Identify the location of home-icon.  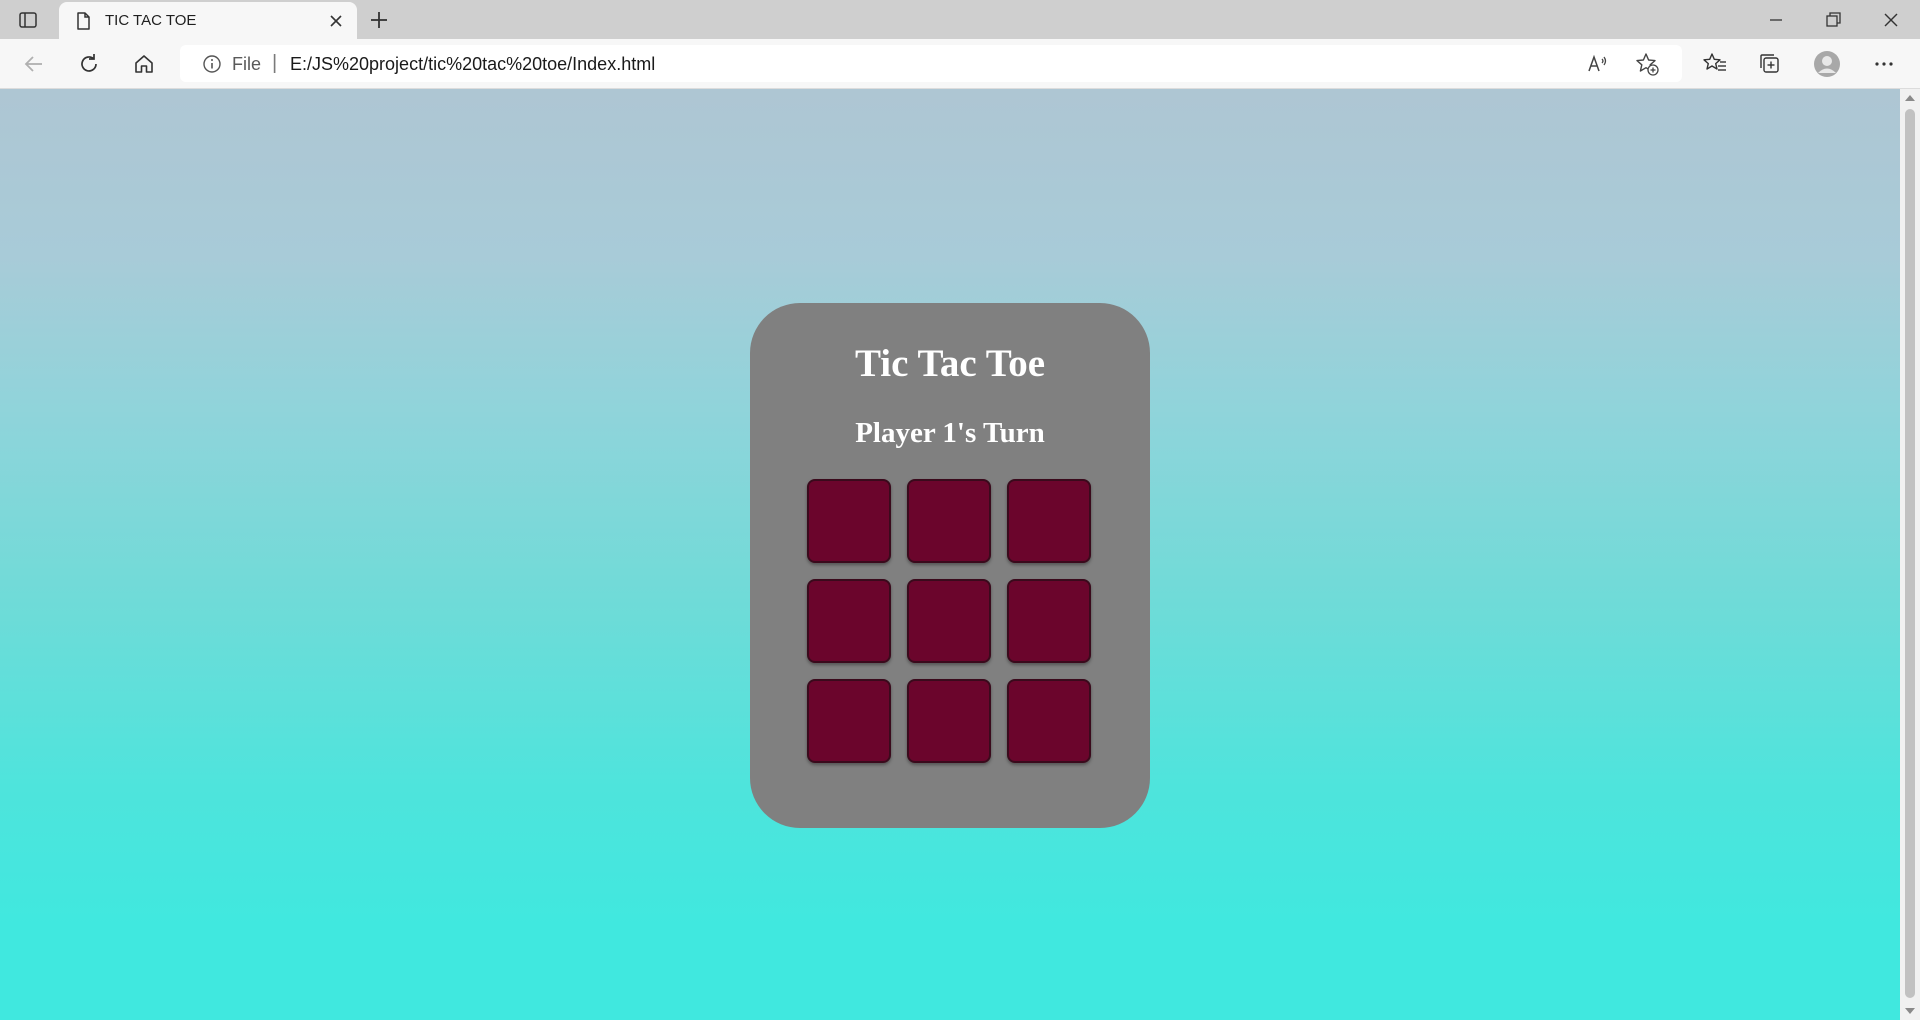
(144, 64).